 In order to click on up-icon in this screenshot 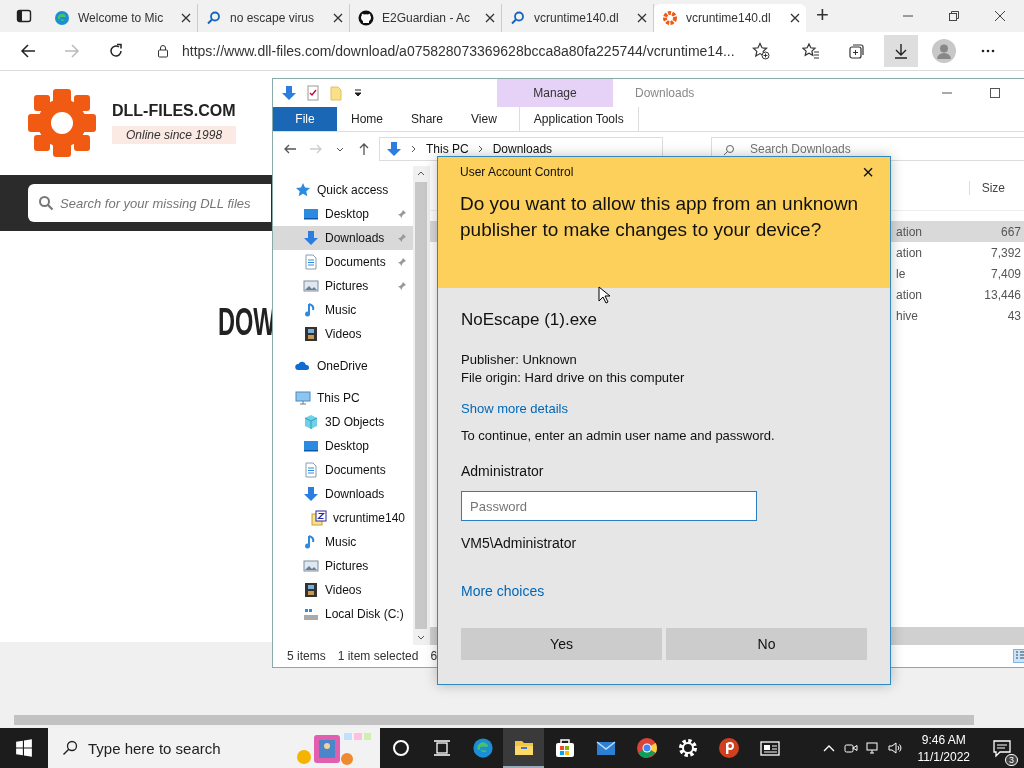, I will do `click(364, 149)`.